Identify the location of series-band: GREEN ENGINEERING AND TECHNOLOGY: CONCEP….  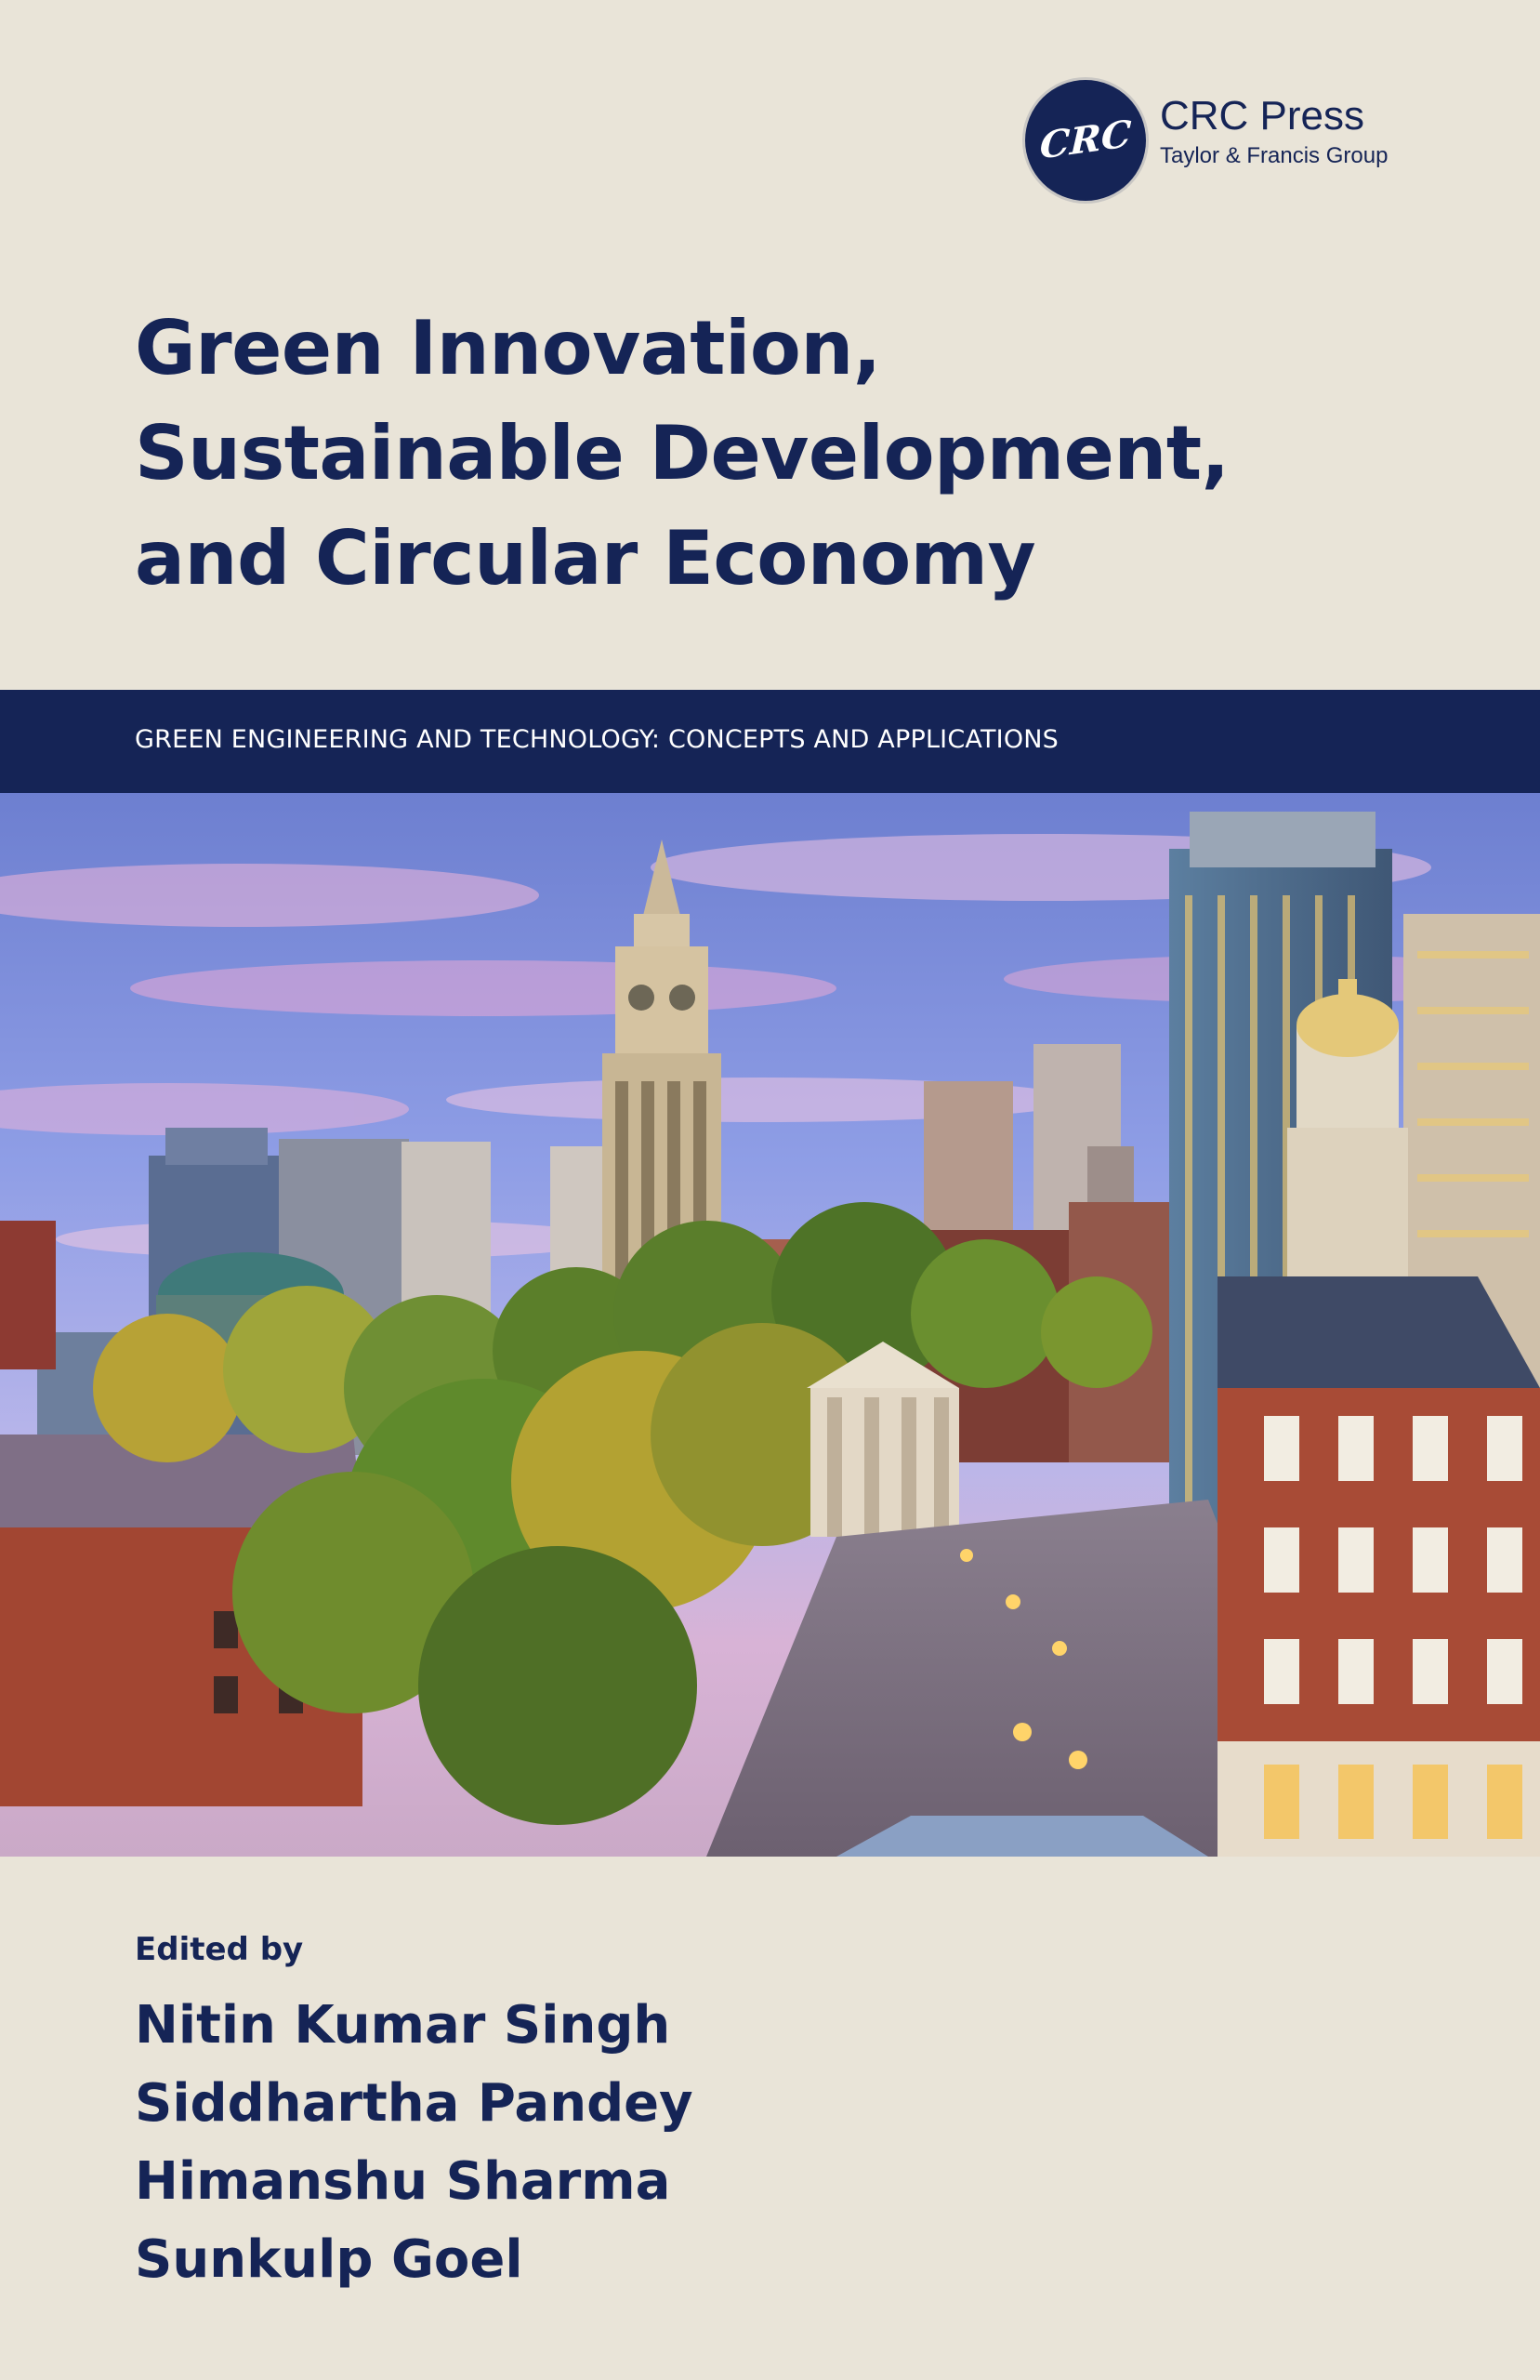
(770, 741).